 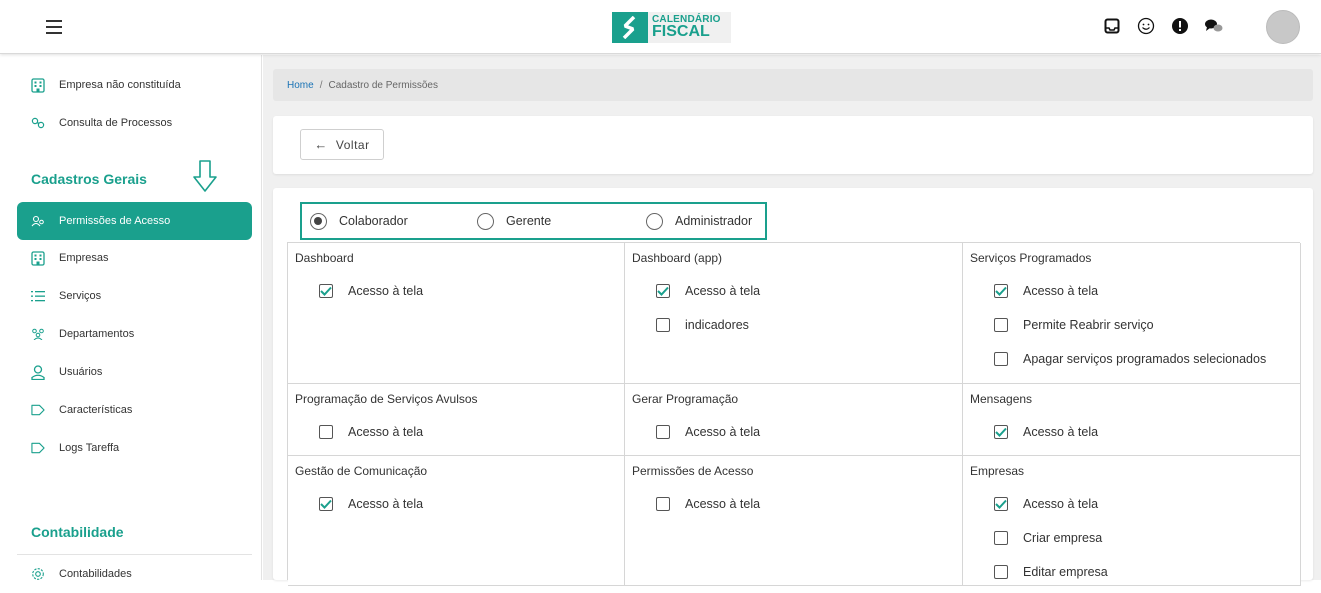 What do you see at coordinates (693, 471) in the screenshot?
I see `permission-group-title: Permissões de Acesso` at bounding box center [693, 471].